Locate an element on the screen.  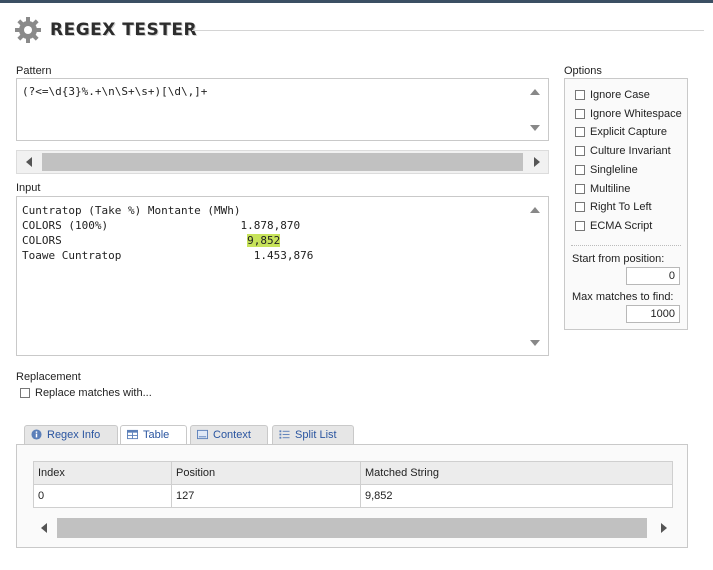
option-label: Right To Left is located at coordinates (621, 207).